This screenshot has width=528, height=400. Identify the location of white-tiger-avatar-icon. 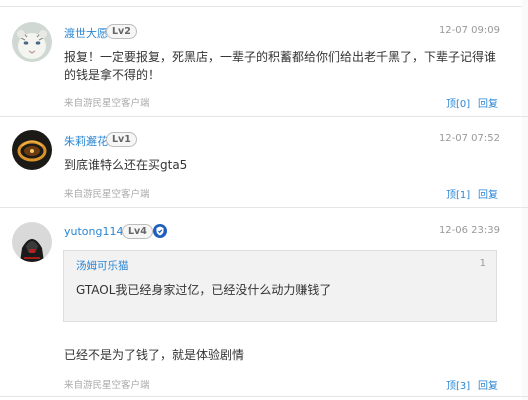
(32, 42).